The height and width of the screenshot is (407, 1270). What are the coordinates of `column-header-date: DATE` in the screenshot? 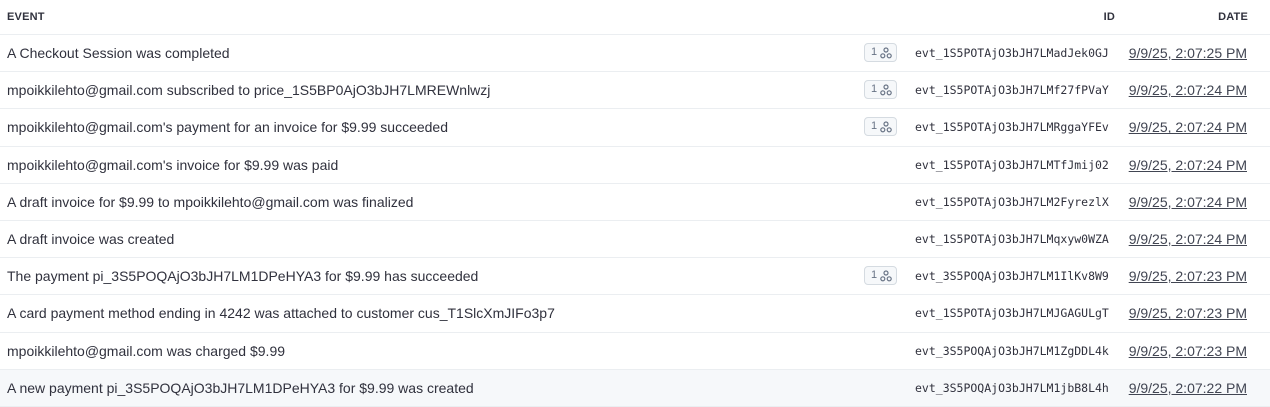 It's located at (1233, 17).